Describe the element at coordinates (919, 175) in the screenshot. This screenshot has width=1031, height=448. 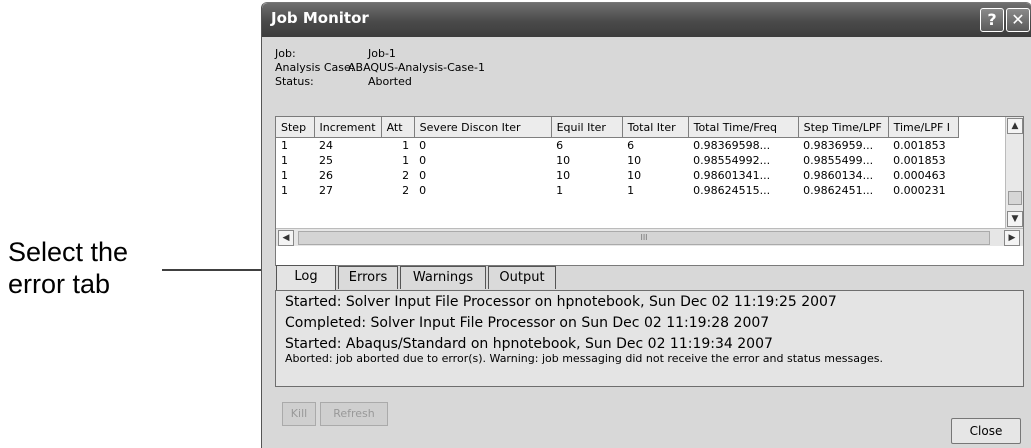
I see `table-cell: 0.000463` at that location.